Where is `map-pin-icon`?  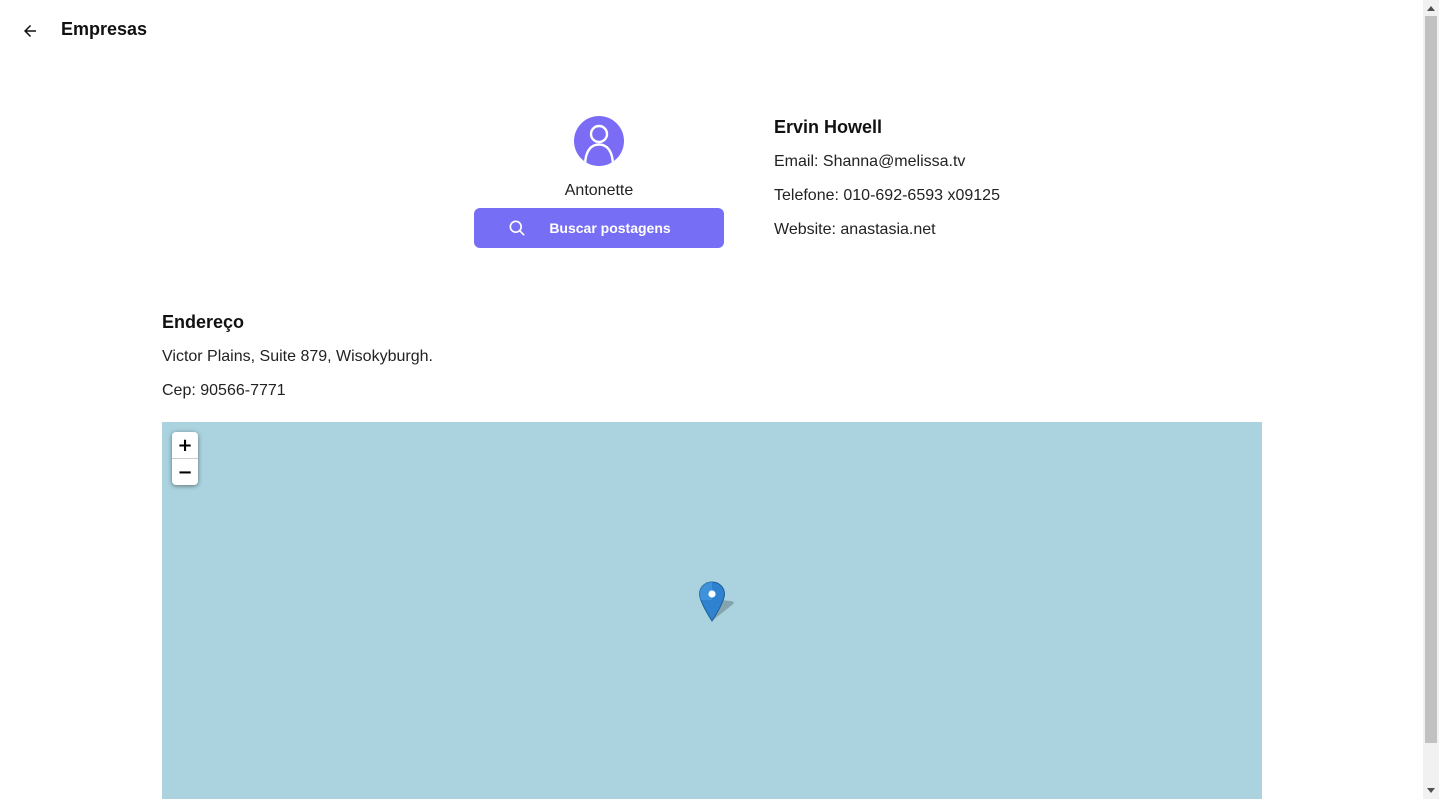
map-pin-icon is located at coordinates (718, 602).